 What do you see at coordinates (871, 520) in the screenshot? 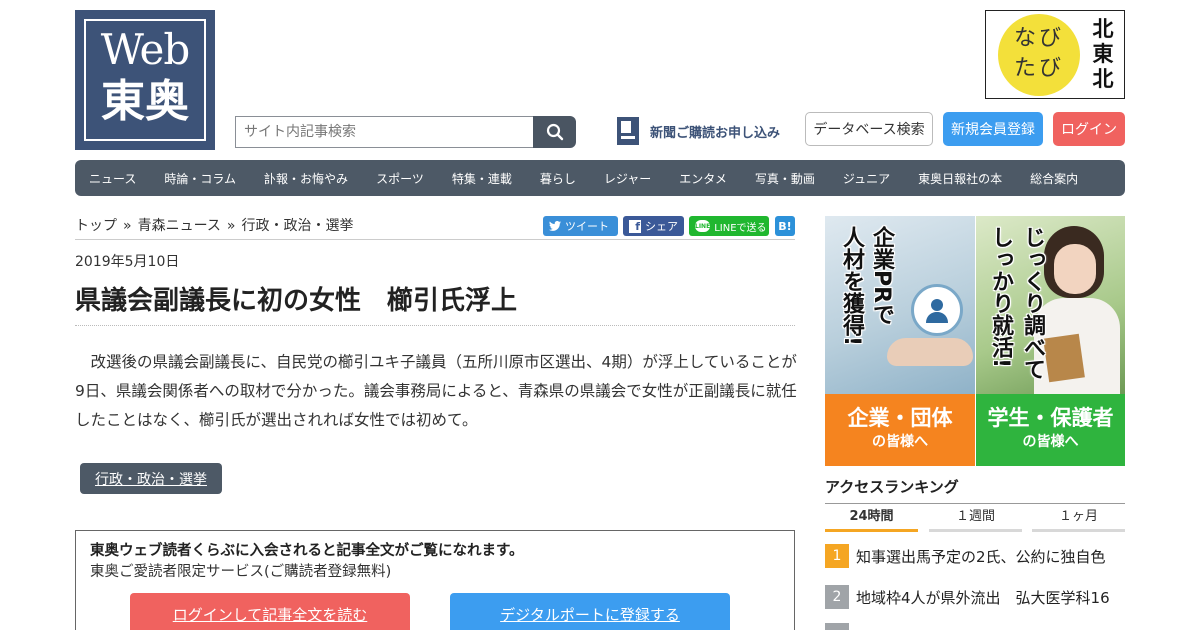
I see `ranking-tab-24h: 24時間` at bounding box center [871, 520].